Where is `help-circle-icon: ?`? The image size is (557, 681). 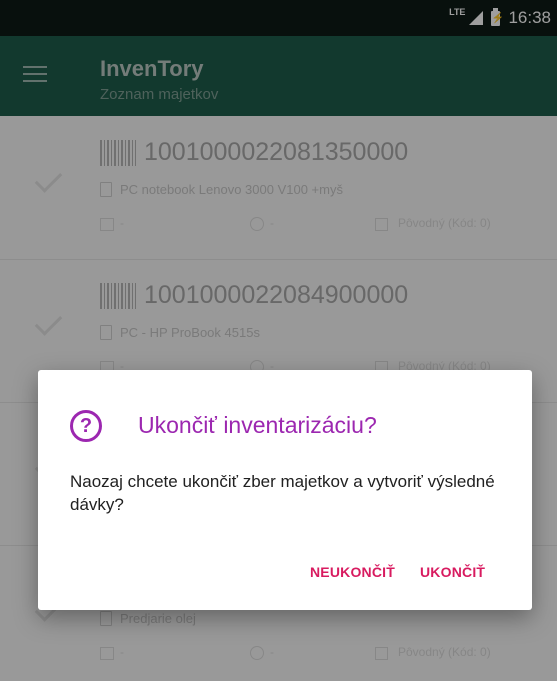 help-circle-icon: ? is located at coordinates (86, 426).